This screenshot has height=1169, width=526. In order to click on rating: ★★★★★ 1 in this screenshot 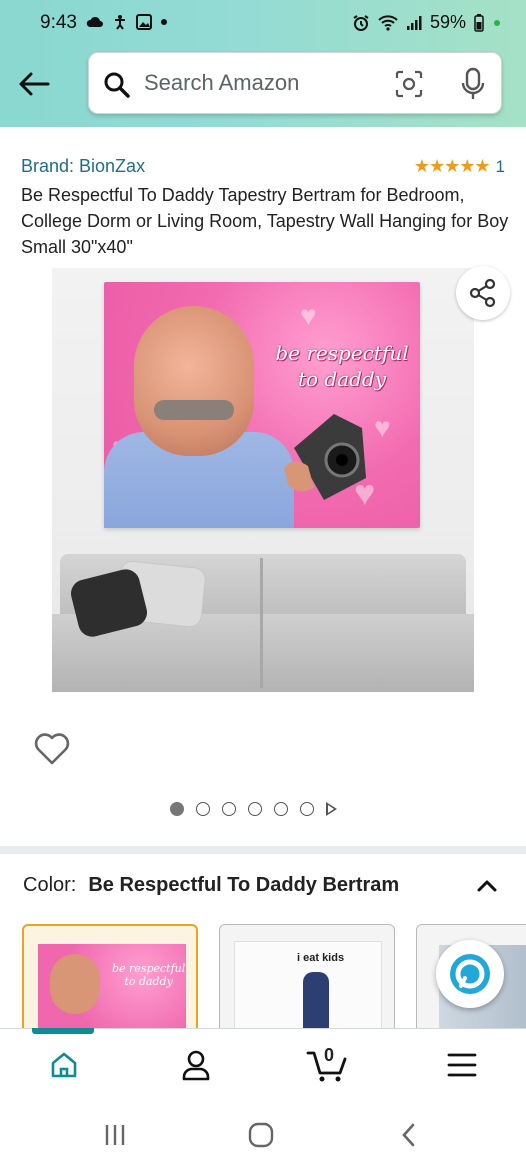, I will do `click(459, 166)`.